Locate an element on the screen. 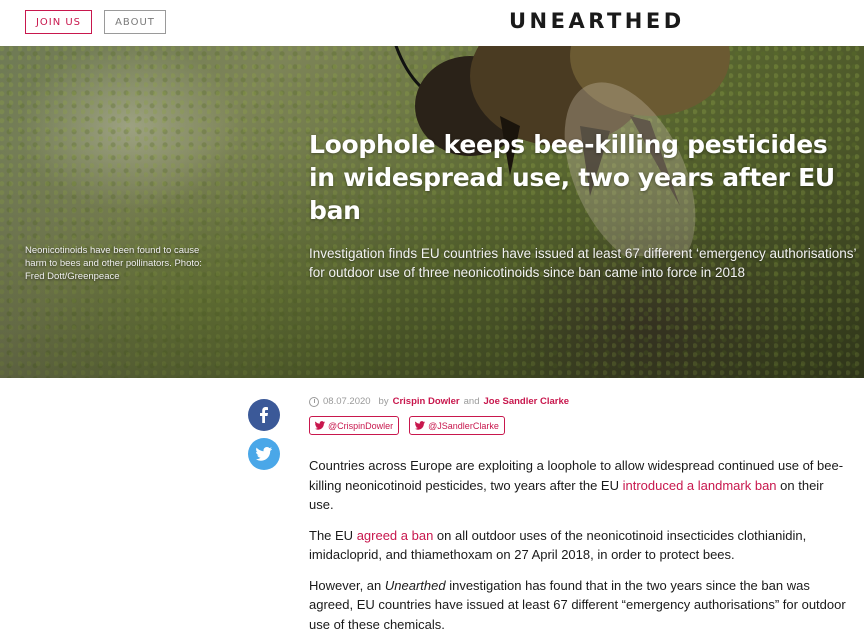  author-link-crispin: Crispin Dowler is located at coordinates (426, 401).